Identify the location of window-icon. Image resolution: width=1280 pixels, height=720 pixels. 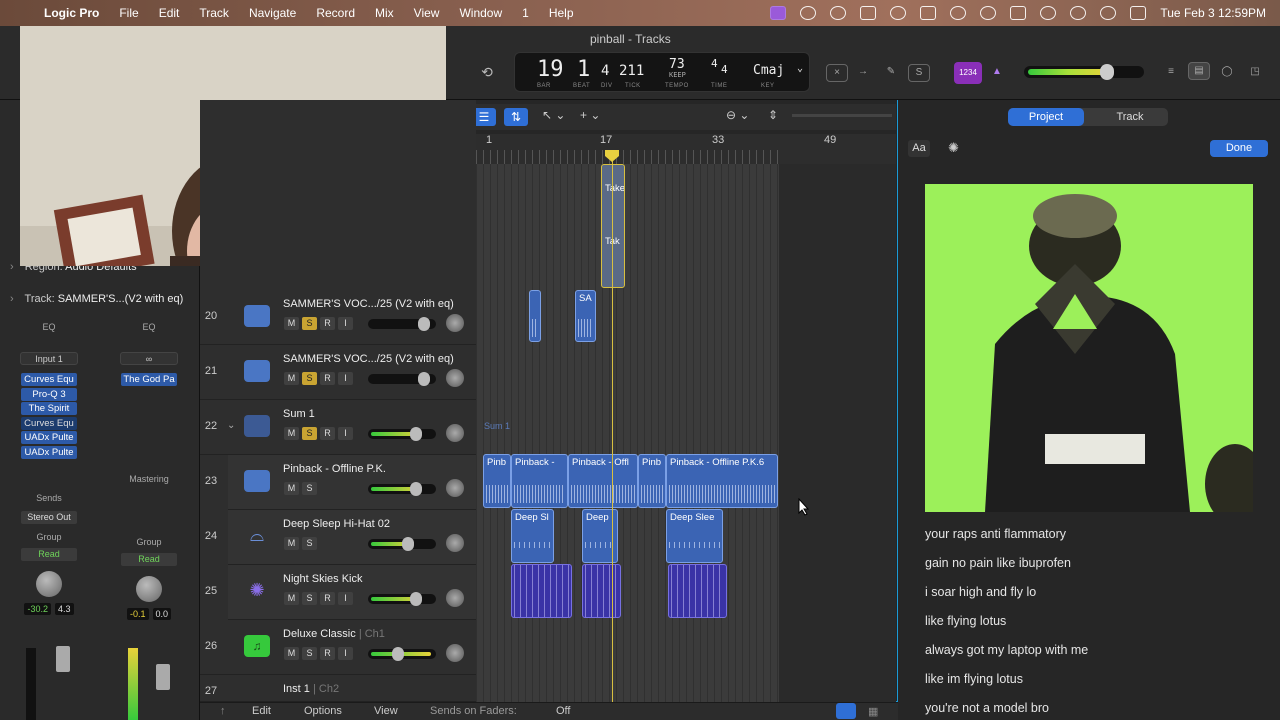
(928, 13).